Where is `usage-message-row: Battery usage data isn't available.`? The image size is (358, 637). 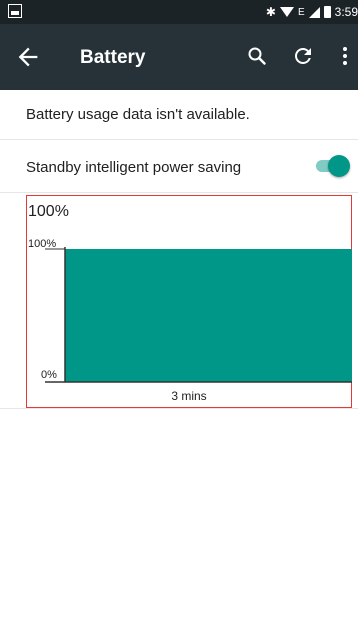
usage-message-row: Battery usage data isn't available. is located at coordinates (179, 115).